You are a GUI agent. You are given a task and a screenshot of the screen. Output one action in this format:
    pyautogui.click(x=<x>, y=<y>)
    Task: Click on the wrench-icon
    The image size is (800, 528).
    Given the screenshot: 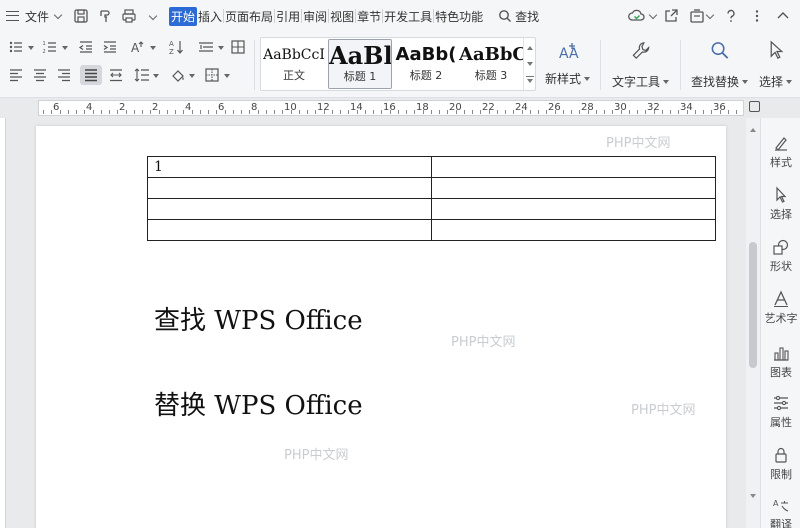 What is the action you would take?
    pyautogui.click(x=640, y=51)
    